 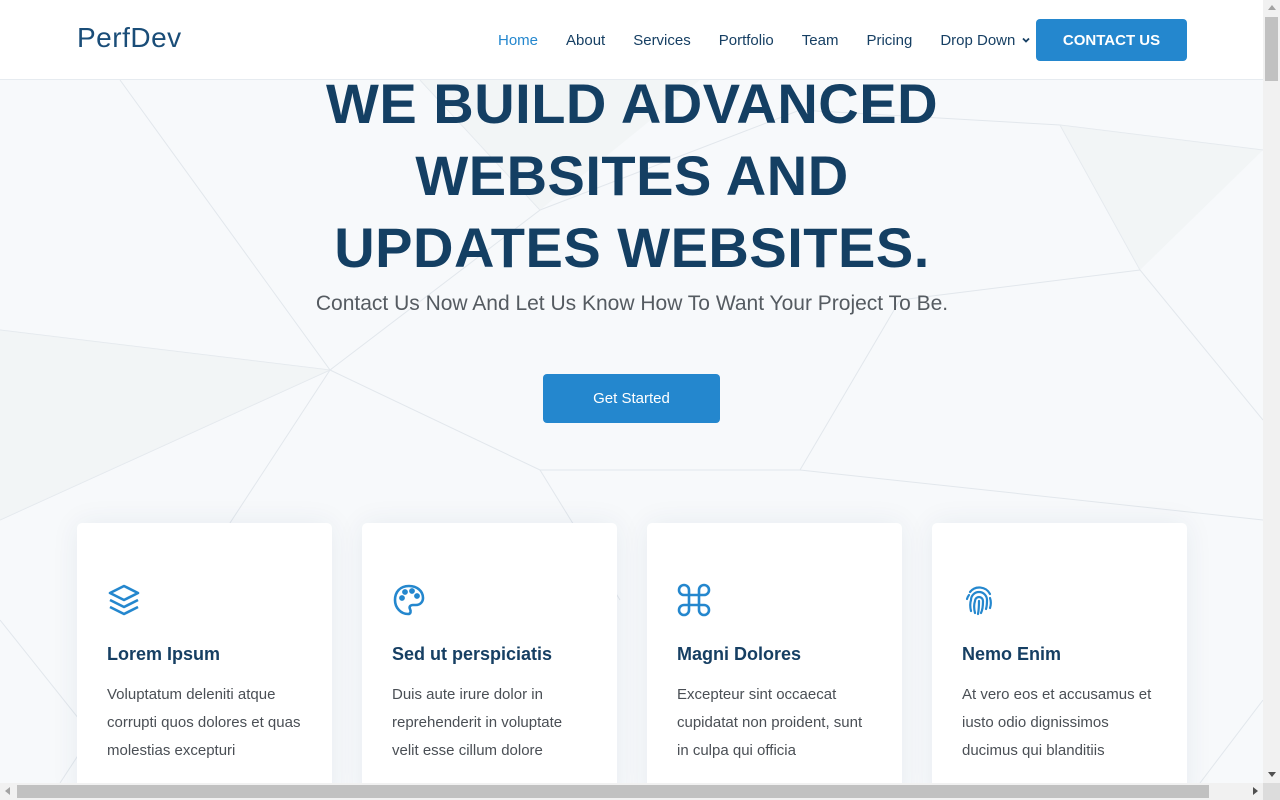 What do you see at coordinates (1026, 40) in the screenshot?
I see `chevron-down-icon` at bounding box center [1026, 40].